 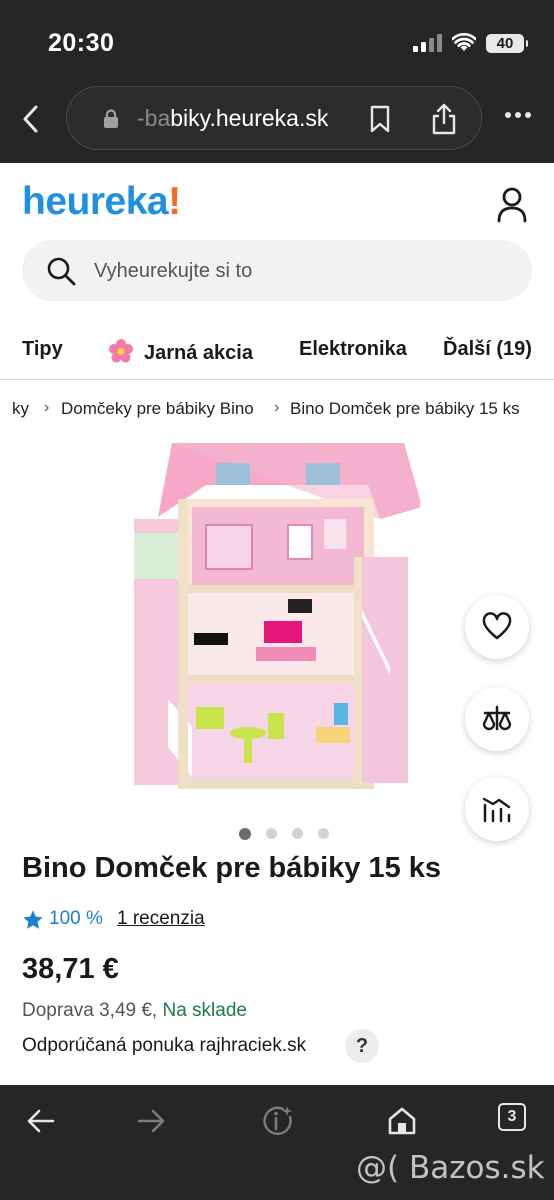 What do you see at coordinates (164, 1045) in the screenshot?
I see `recommended-offer: Odporúčaná ponuka rajhraciek.sk` at bounding box center [164, 1045].